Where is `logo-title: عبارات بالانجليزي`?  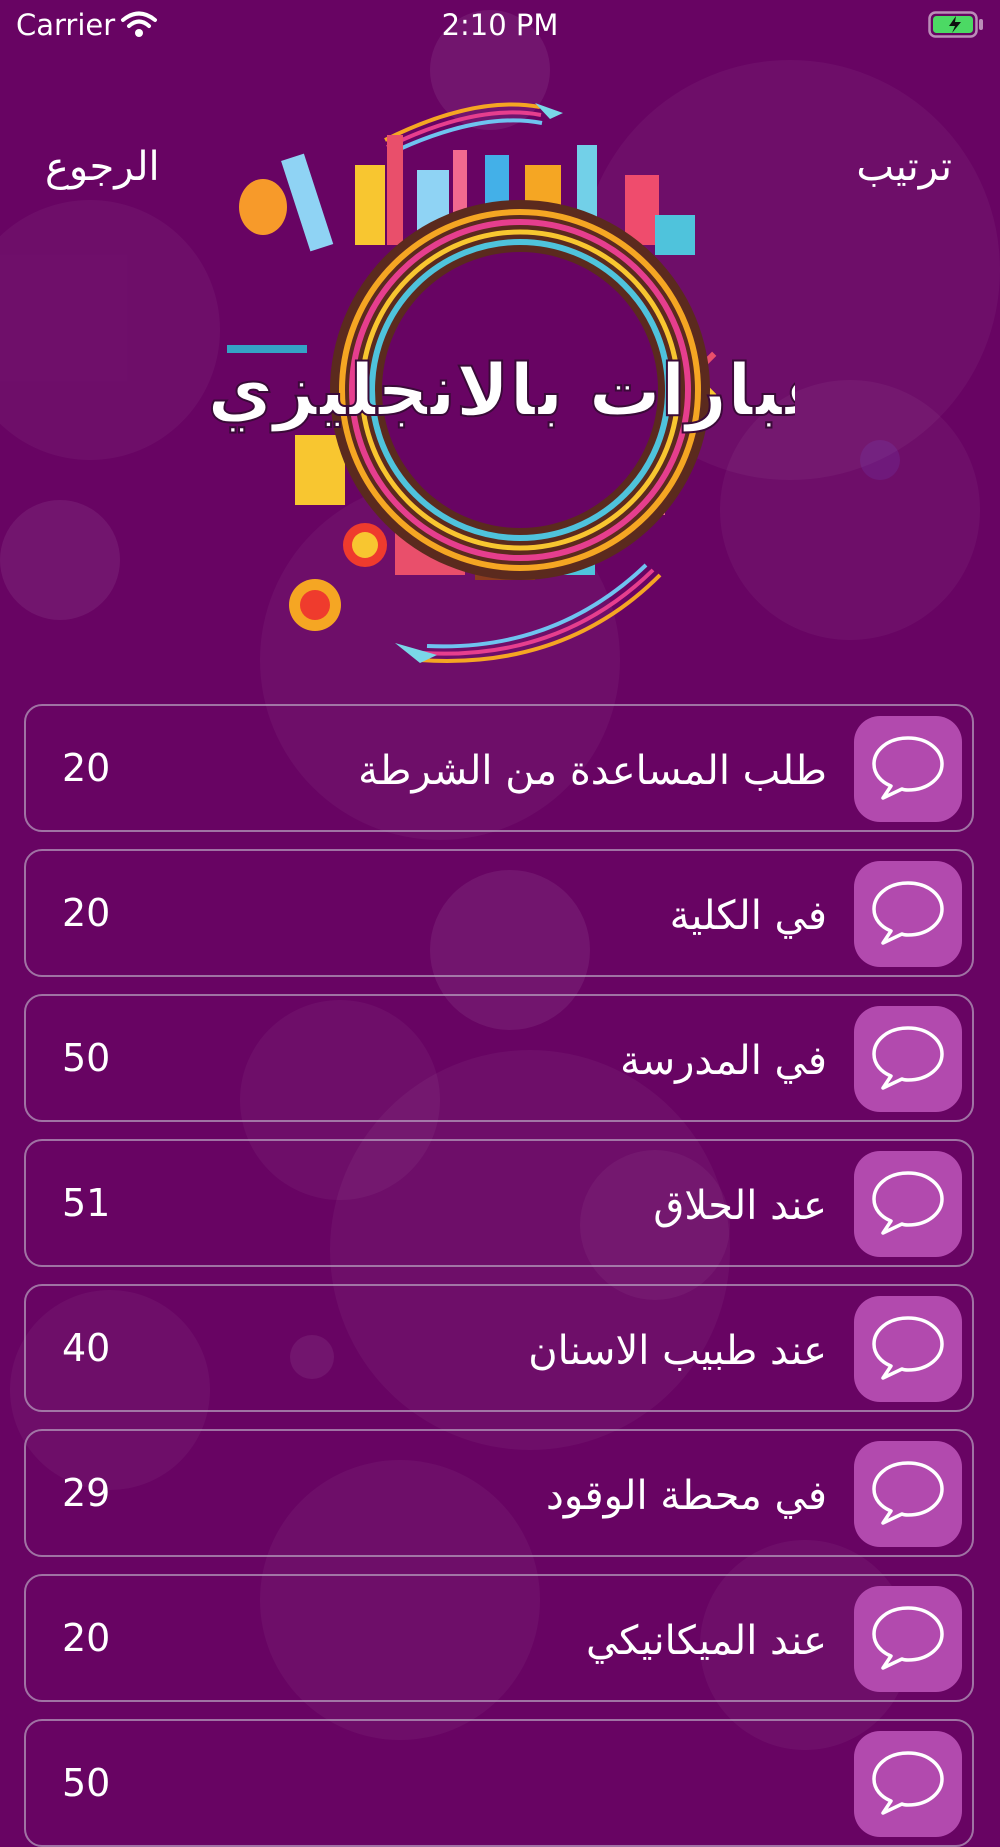
logo-title: عبارات بالانجليزي is located at coordinates (501, 390).